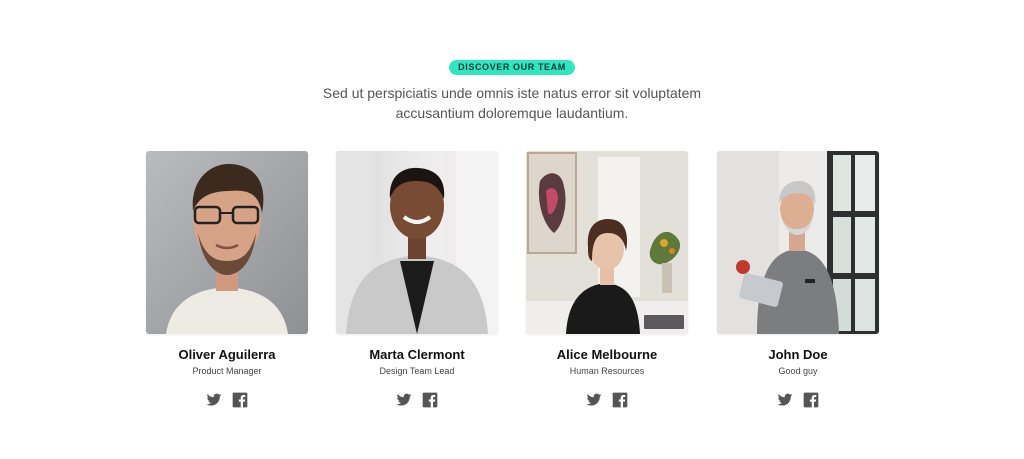 The image size is (1024, 459). What do you see at coordinates (227, 354) in the screenshot?
I see `member-name: Oliver Aguilerra` at bounding box center [227, 354].